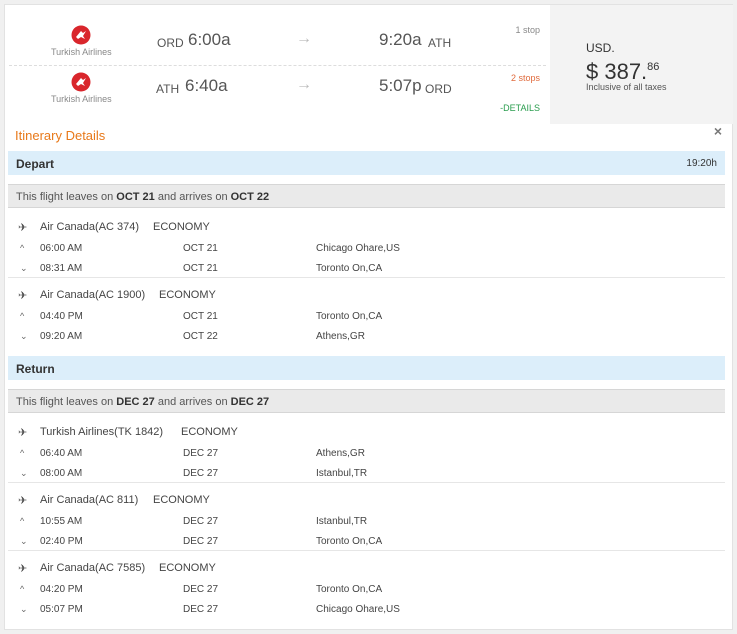  I want to click on segment-departure-row: ^ 06:00 AM OCT 21 Chicago Ohare,US, so click(366, 250).